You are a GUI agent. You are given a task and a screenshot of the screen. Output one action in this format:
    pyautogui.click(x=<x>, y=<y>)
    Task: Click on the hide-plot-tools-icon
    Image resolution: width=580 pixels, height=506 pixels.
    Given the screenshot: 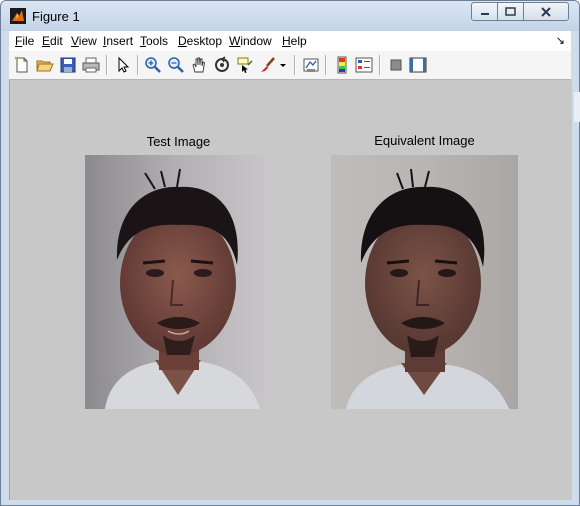 What is the action you would take?
    pyautogui.click(x=396, y=65)
    